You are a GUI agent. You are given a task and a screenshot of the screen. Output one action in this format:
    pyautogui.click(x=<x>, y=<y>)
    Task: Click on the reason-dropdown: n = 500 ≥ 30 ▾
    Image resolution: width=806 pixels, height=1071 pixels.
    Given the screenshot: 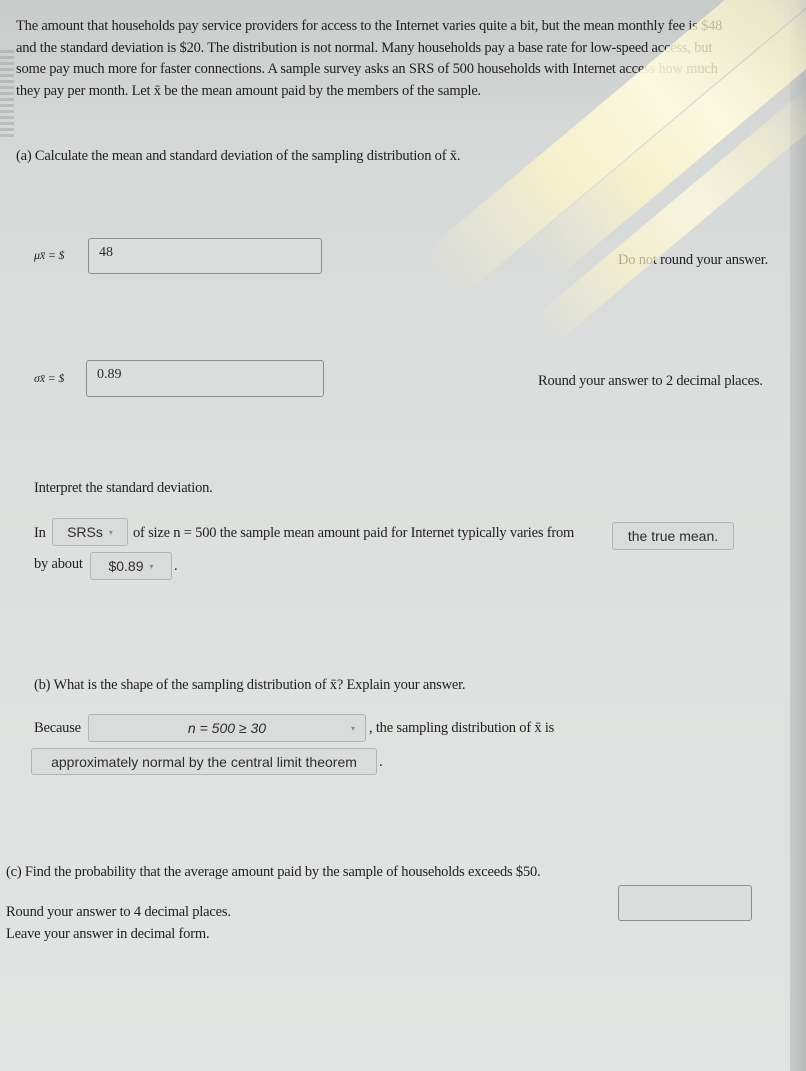 What is the action you would take?
    pyautogui.click(x=227, y=728)
    